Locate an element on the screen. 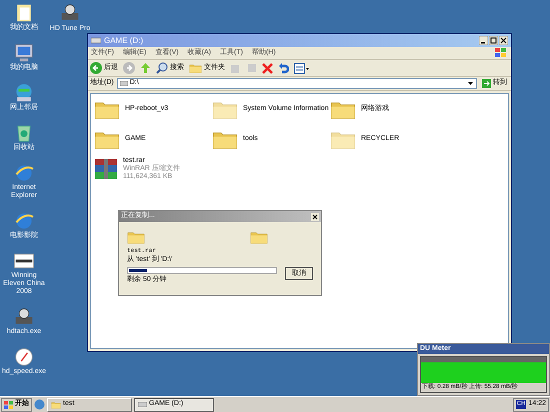 The height and width of the screenshot is (412, 550). go-arrow-icon is located at coordinates (486, 83).